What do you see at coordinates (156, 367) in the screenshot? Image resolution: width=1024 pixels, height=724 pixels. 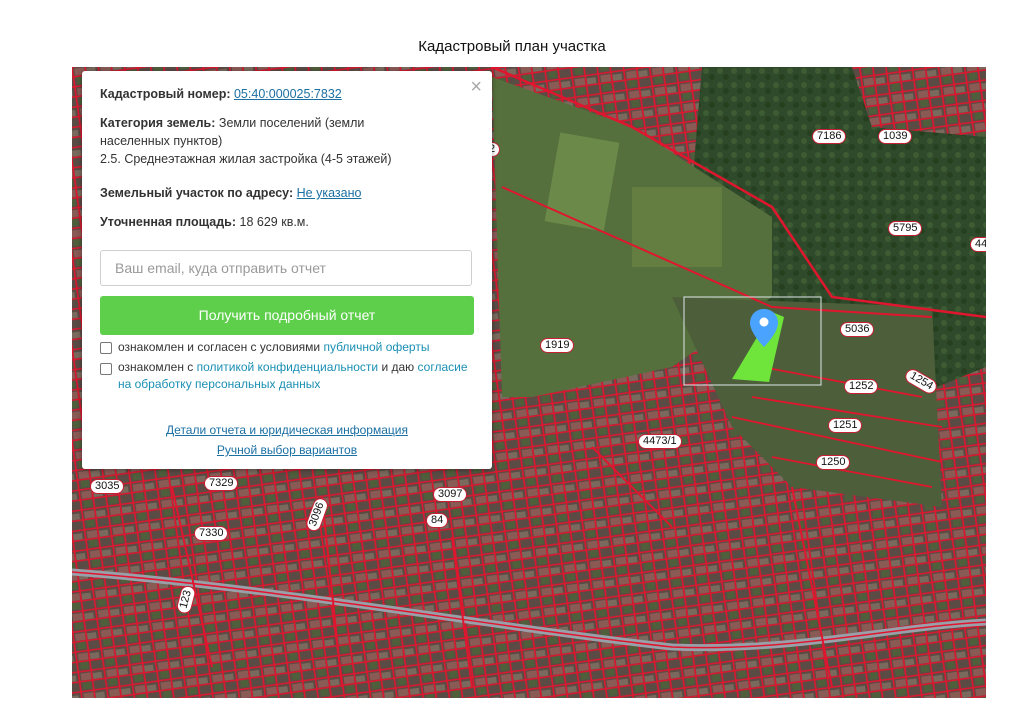 I see `privacy-consent-label: ознакомлен с` at bounding box center [156, 367].